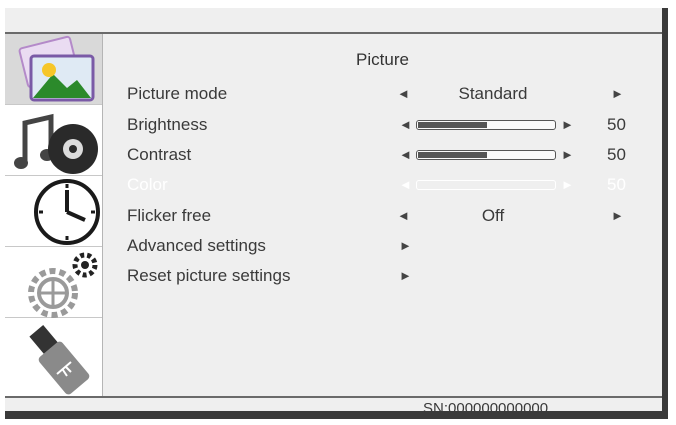 This screenshot has width=676, height=425. I want to click on menu-item-label: Color, so click(147, 184).